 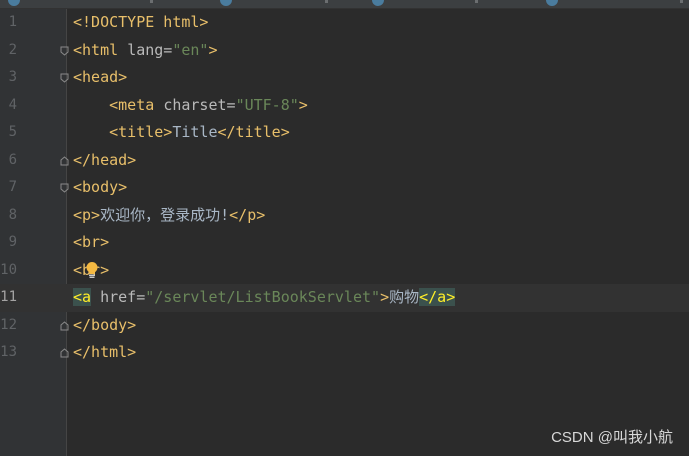 What do you see at coordinates (8, 78) in the screenshot?
I see `line-number: 3` at bounding box center [8, 78].